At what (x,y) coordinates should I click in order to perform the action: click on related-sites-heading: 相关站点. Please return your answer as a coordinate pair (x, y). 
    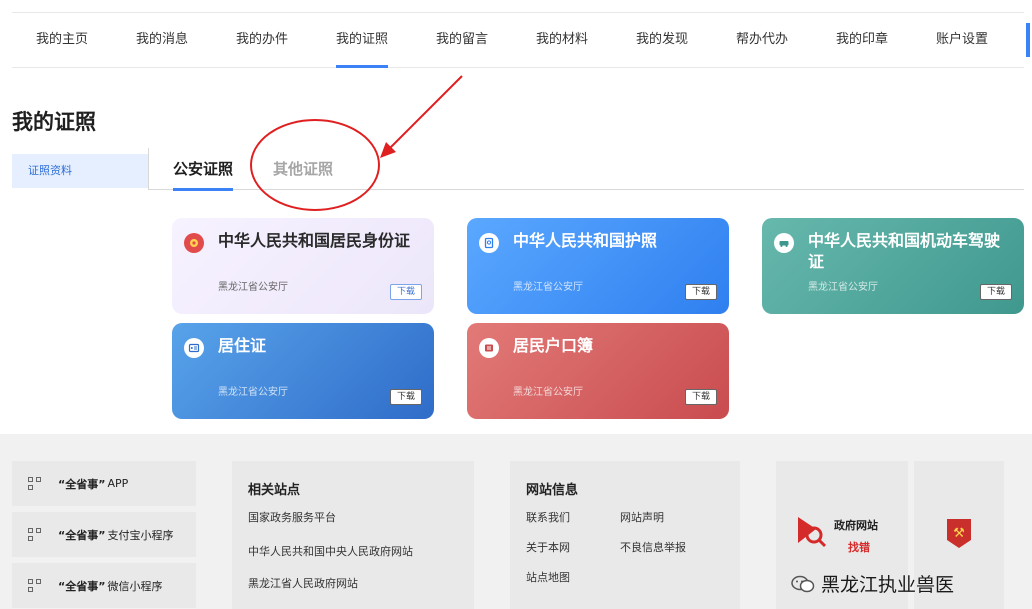
    Looking at the image, I should click on (274, 490).